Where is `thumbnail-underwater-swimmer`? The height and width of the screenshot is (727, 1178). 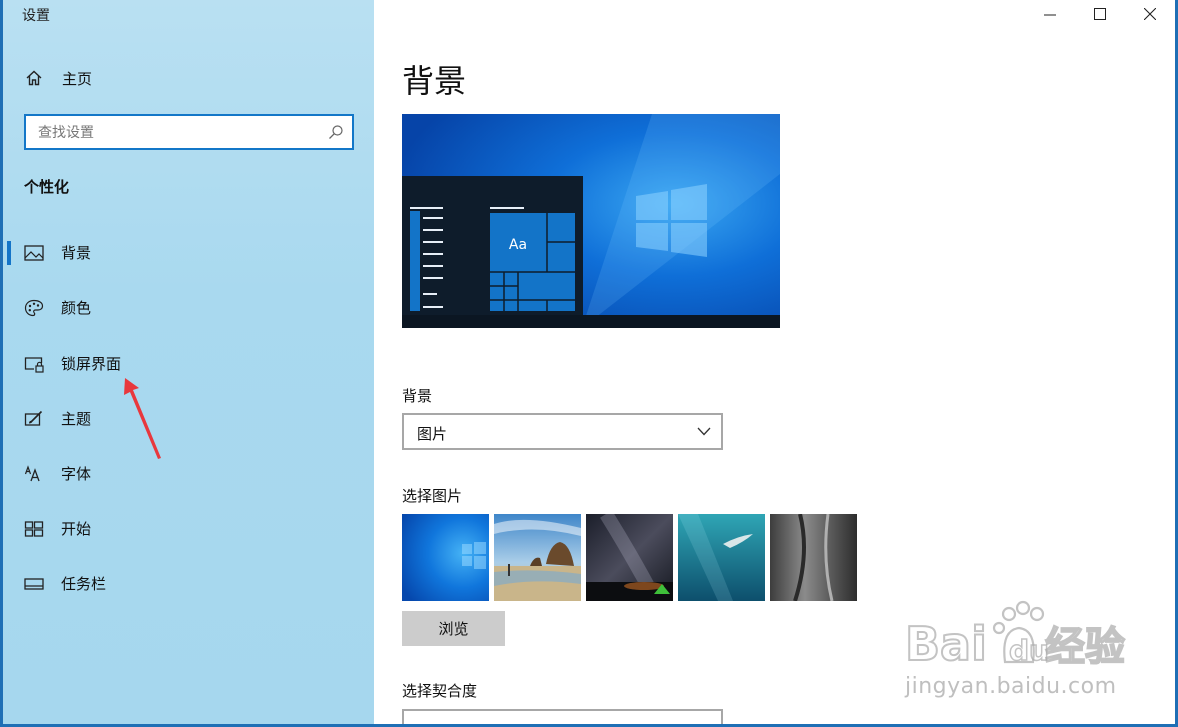 thumbnail-underwater-swimmer is located at coordinates (721, 557).